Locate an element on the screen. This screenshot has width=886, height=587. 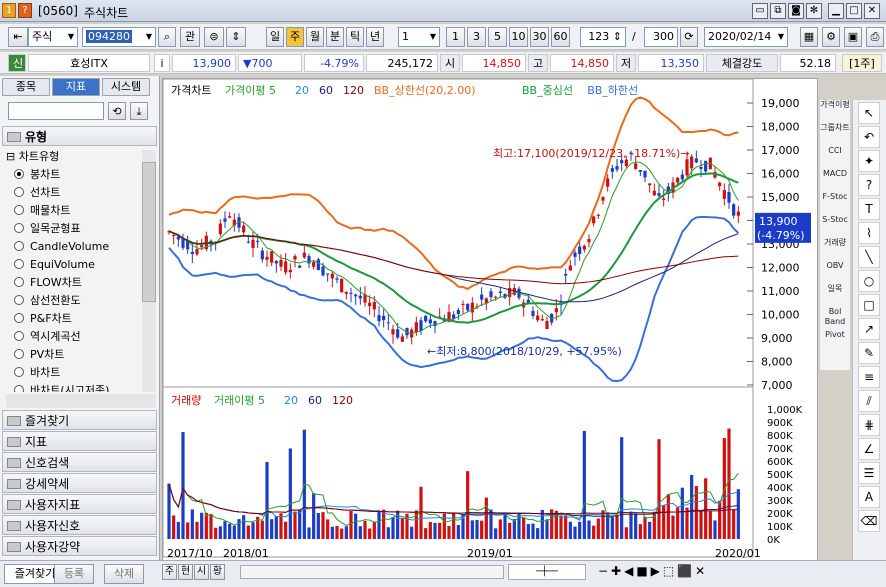
section-0: 즐겨찾기 is located at coordinates (79, 420).